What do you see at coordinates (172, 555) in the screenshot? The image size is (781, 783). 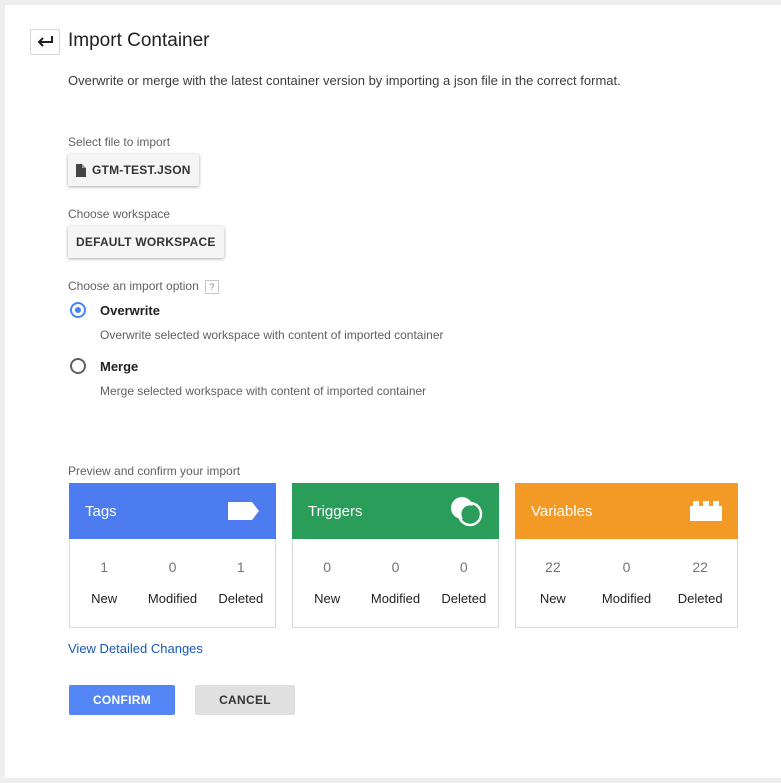 I see `tags-card: Tags 1 New 0 Modified 1 Deleted` at bounding box center [172, 555].